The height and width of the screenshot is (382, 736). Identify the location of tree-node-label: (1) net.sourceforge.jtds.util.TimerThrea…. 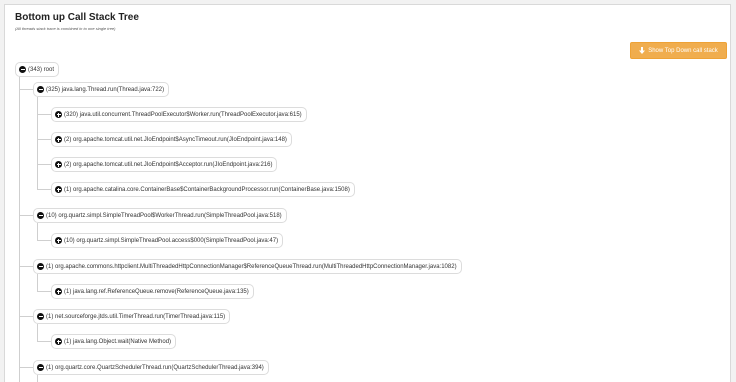
(136, 316).